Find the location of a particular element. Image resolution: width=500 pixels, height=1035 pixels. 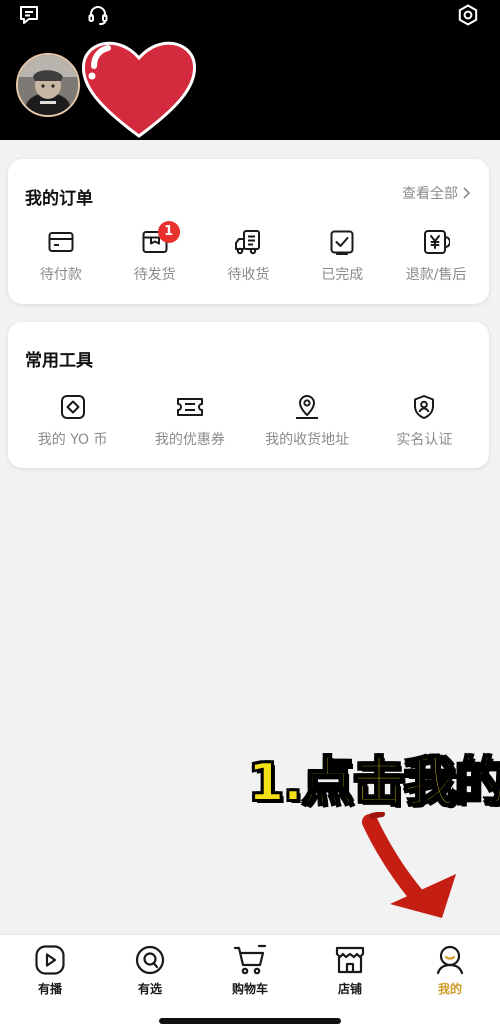

tool-address-label: 我的收货地址 is located at coordinates (307, 440).